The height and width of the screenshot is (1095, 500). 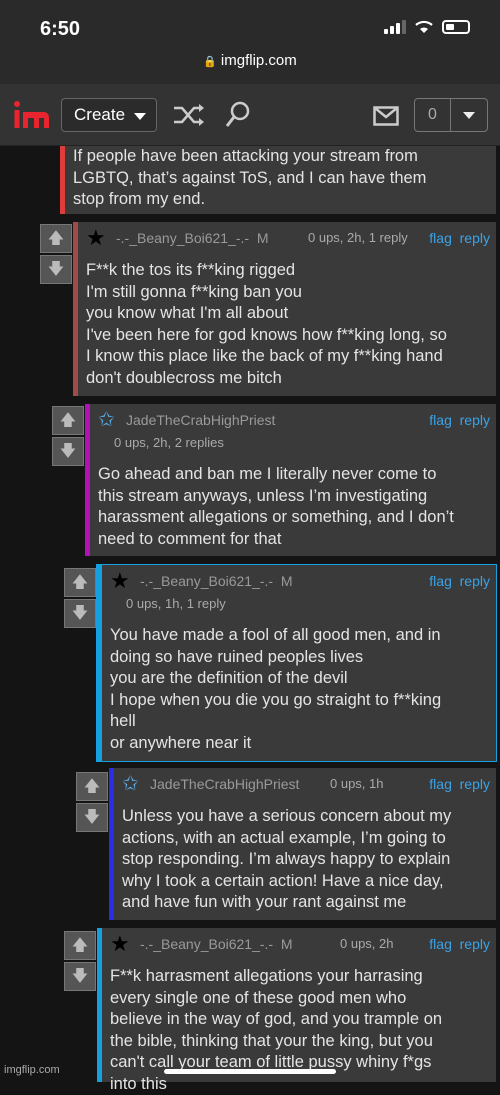 What do you see at coordinates (357, 783) in the screenshot?
I see `comment-meta: 0 ups, 1h` at bounding box center [357, 783].